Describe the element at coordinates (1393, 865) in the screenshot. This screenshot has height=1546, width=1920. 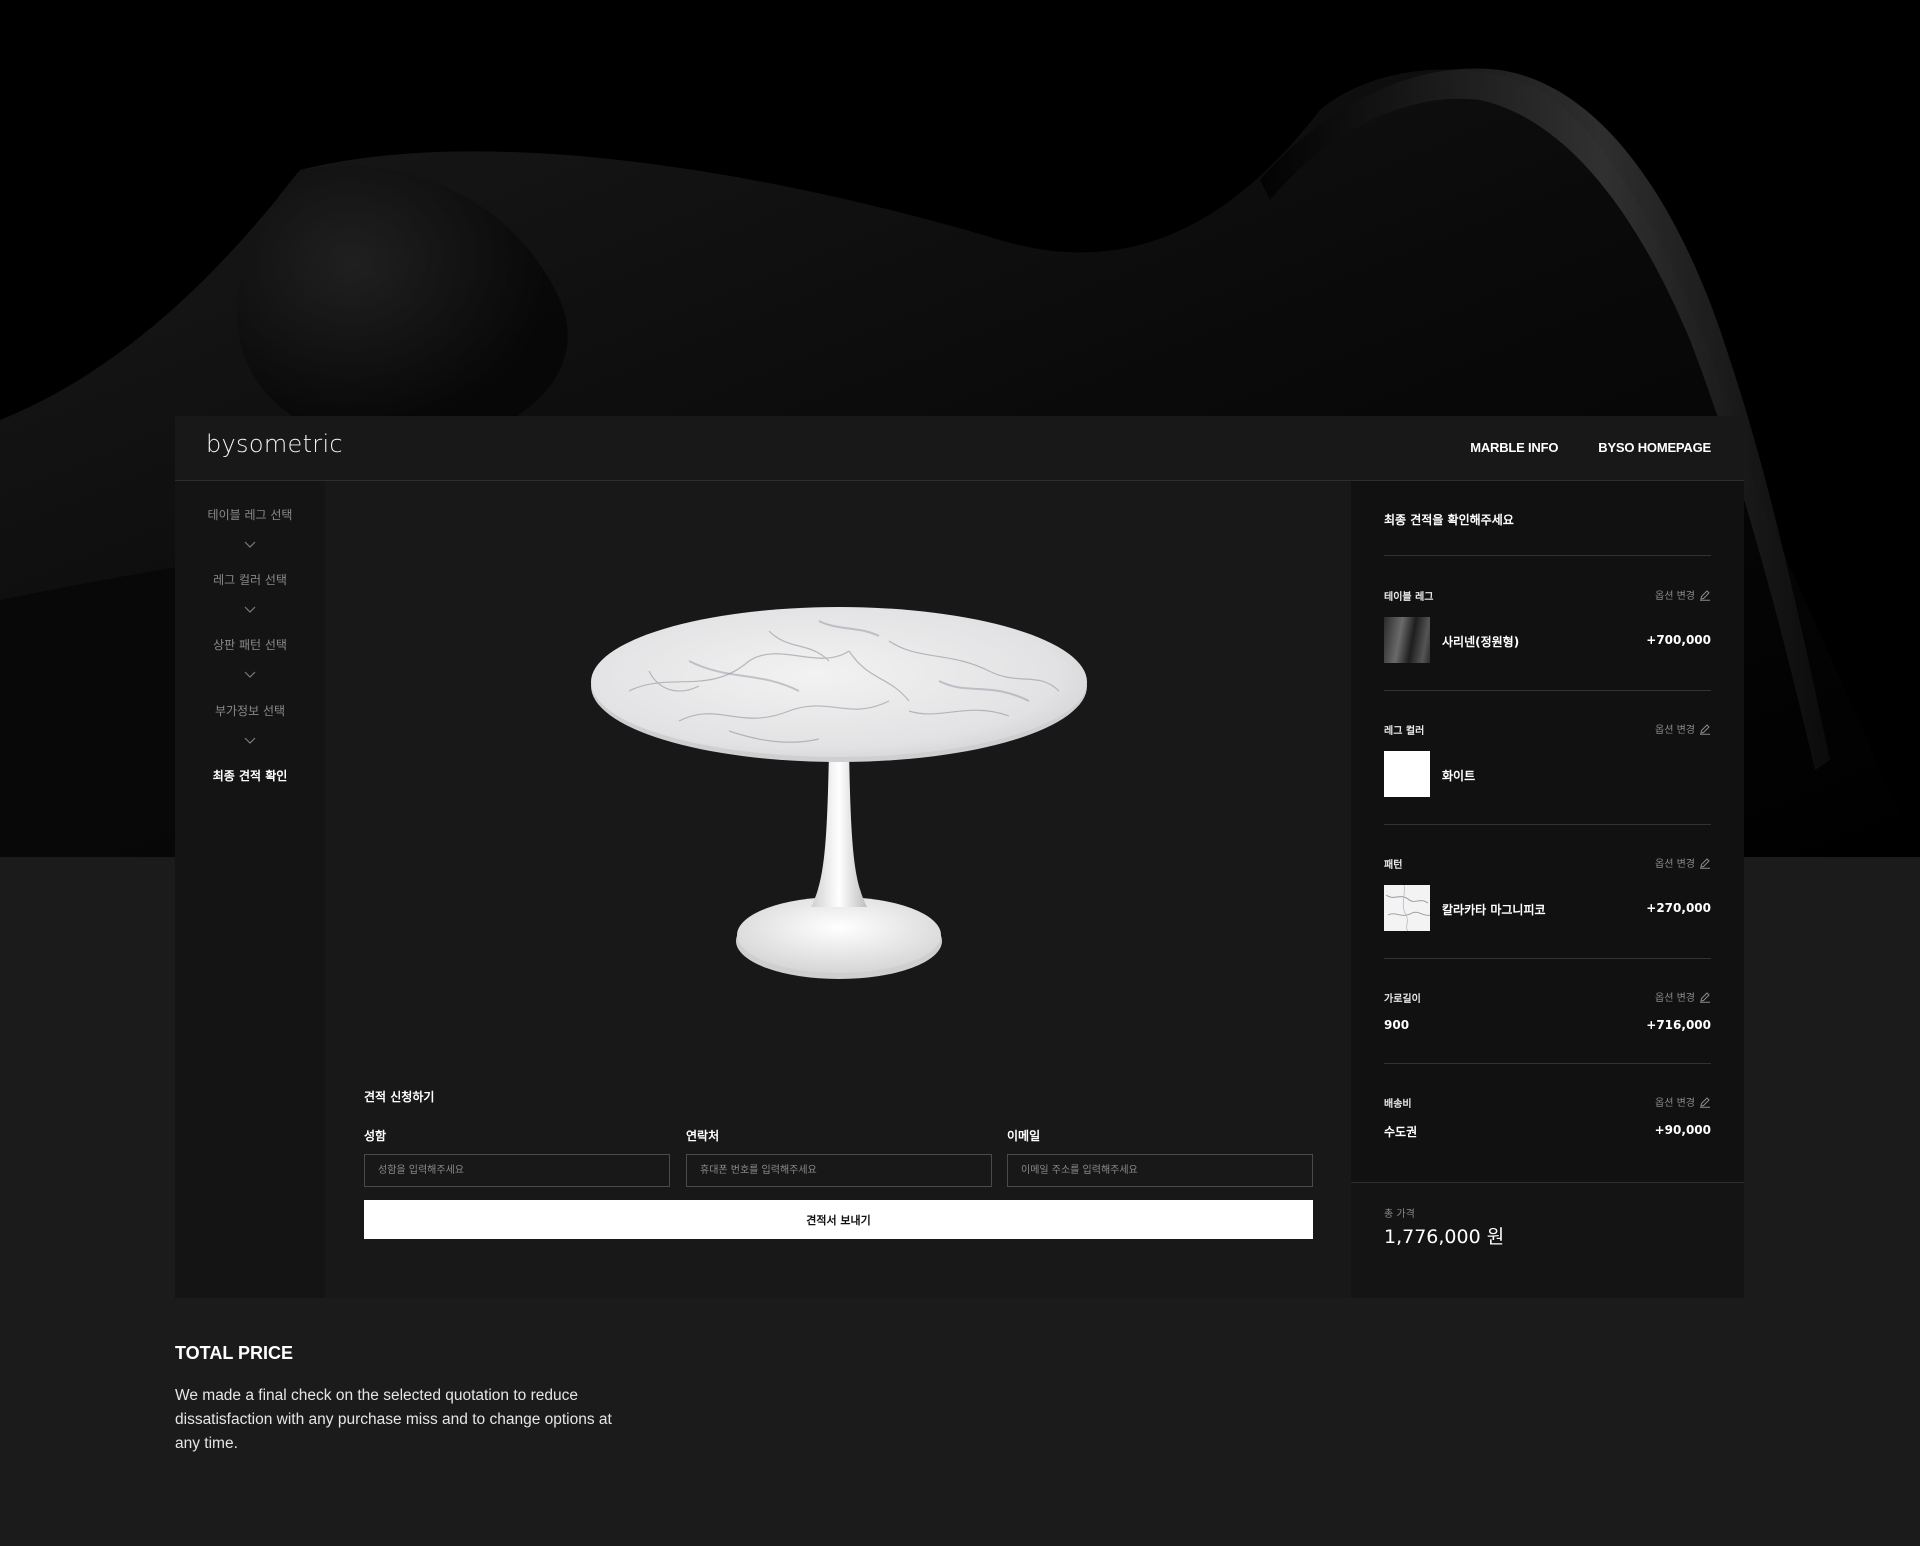
I see `section-label-pattern: 패턴` at that location.